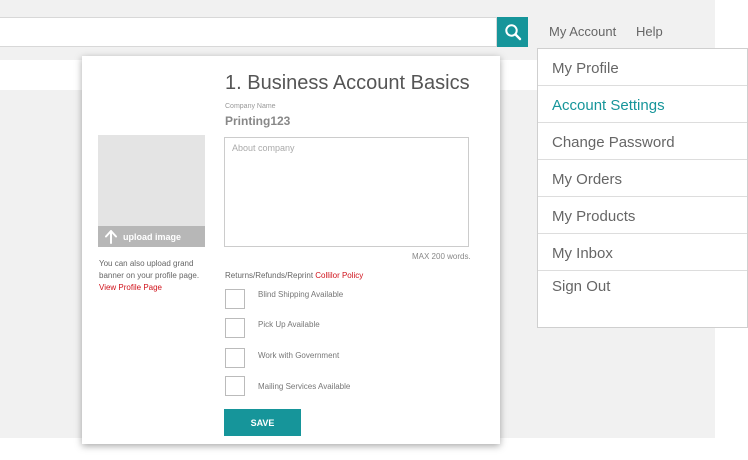 This screenshot has height=460, width=748. What do you see at coordinates (111, 236) in the screenshot?
I see `upload-arrow-icon` at bounding box center [111, 236].